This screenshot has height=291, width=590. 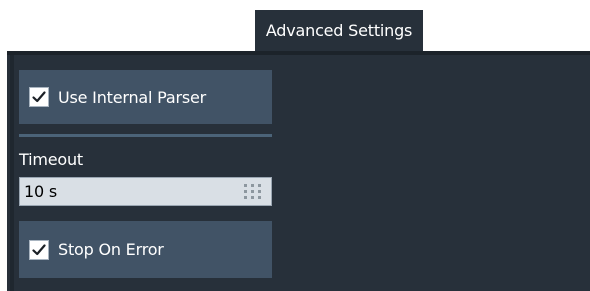 I want to click on keypad-icon, so click(x=253, y=191).